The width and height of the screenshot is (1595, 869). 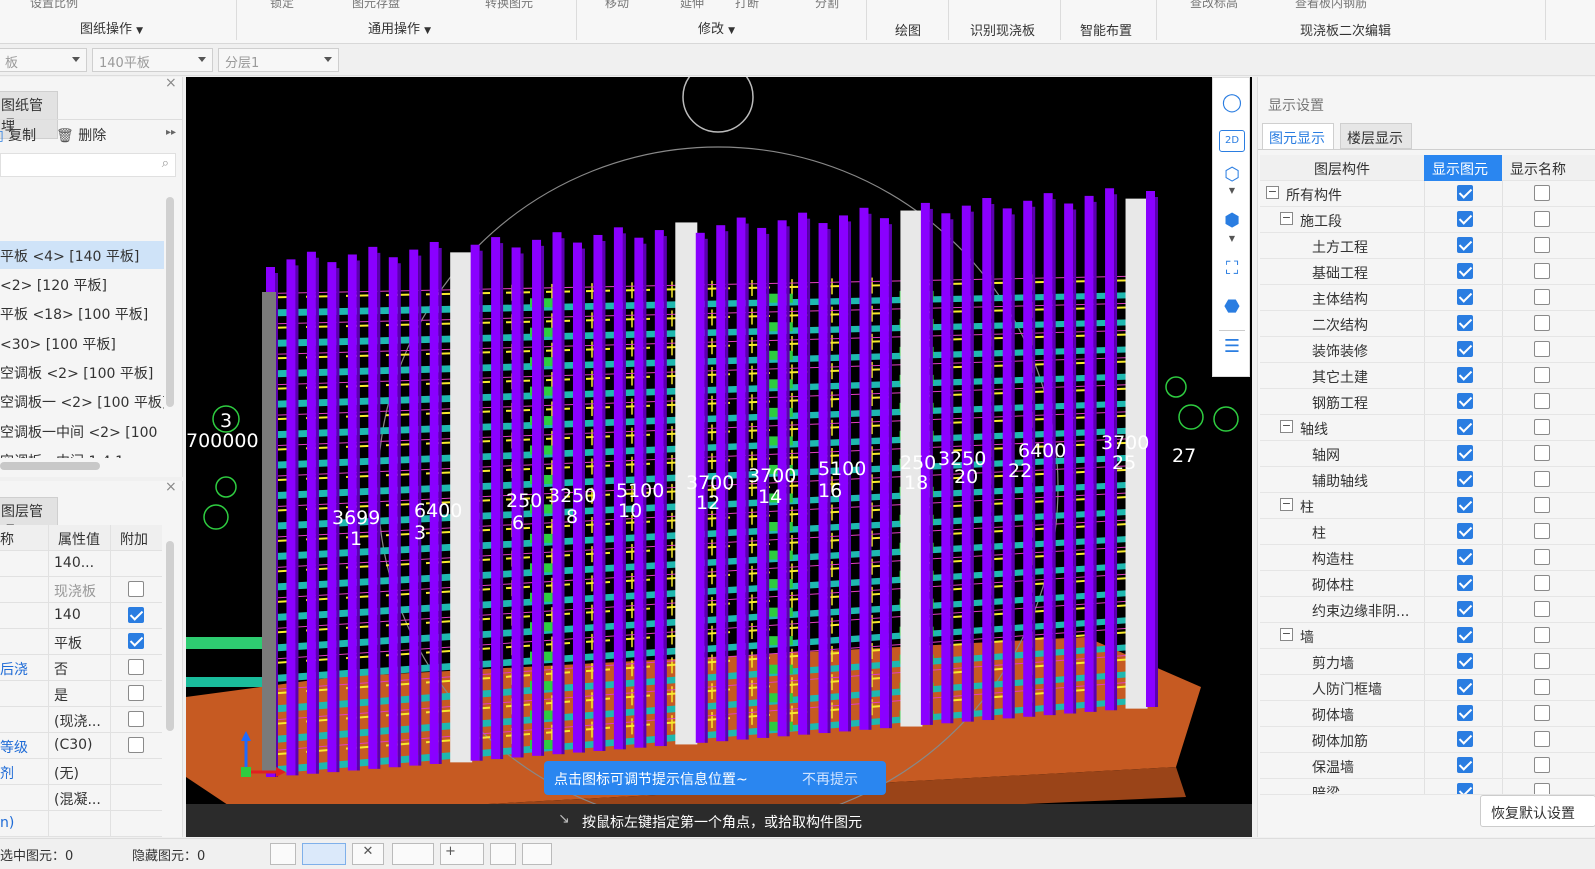 I want to click on list-item: 平板 <18> [100 平板], so click(x=82, y=313).